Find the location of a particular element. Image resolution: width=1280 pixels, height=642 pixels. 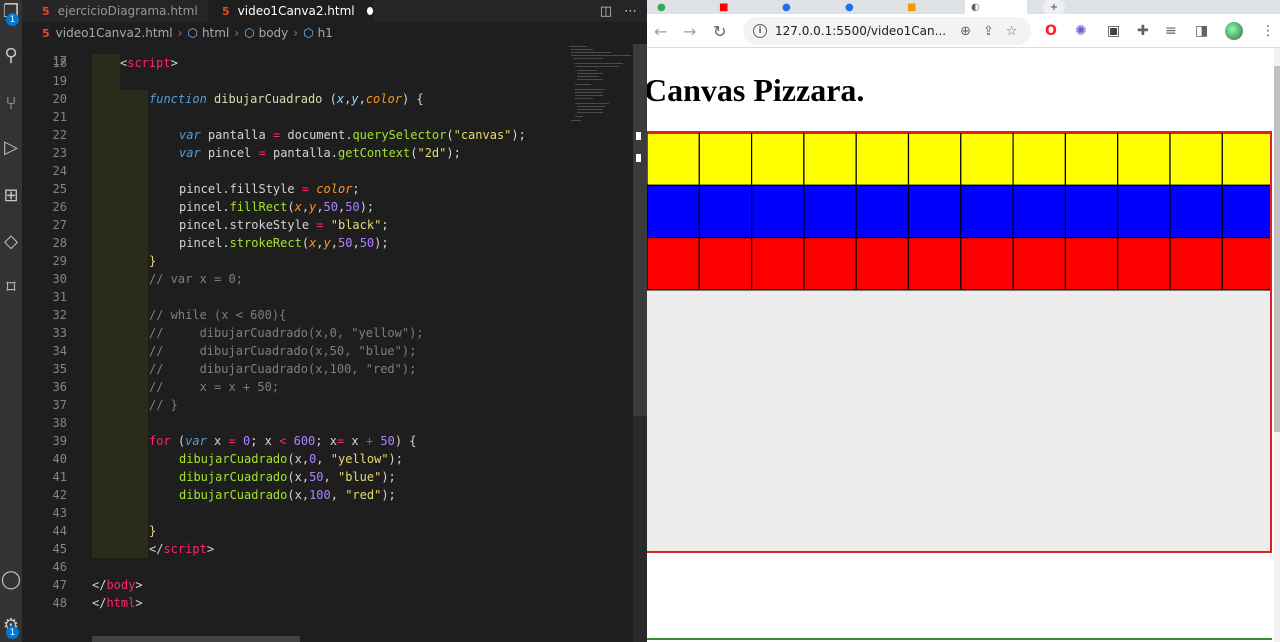

code-text: // dibujarCuadrado(x,0, "yellow"); is located at coordinates (286, 333).